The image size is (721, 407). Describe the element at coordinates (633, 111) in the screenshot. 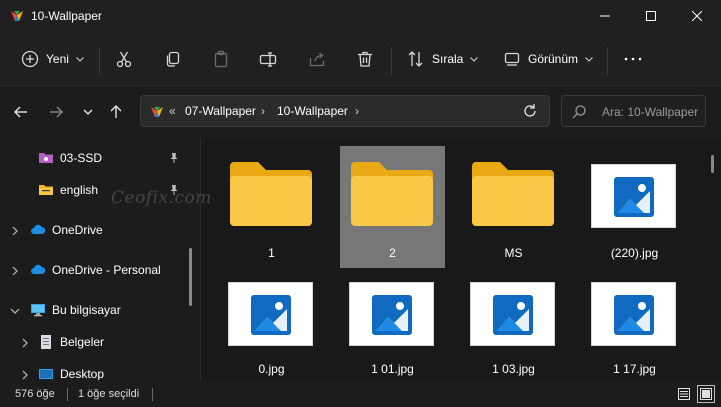

I see `search-box: Ara: 10-Wallpaper` at that location.